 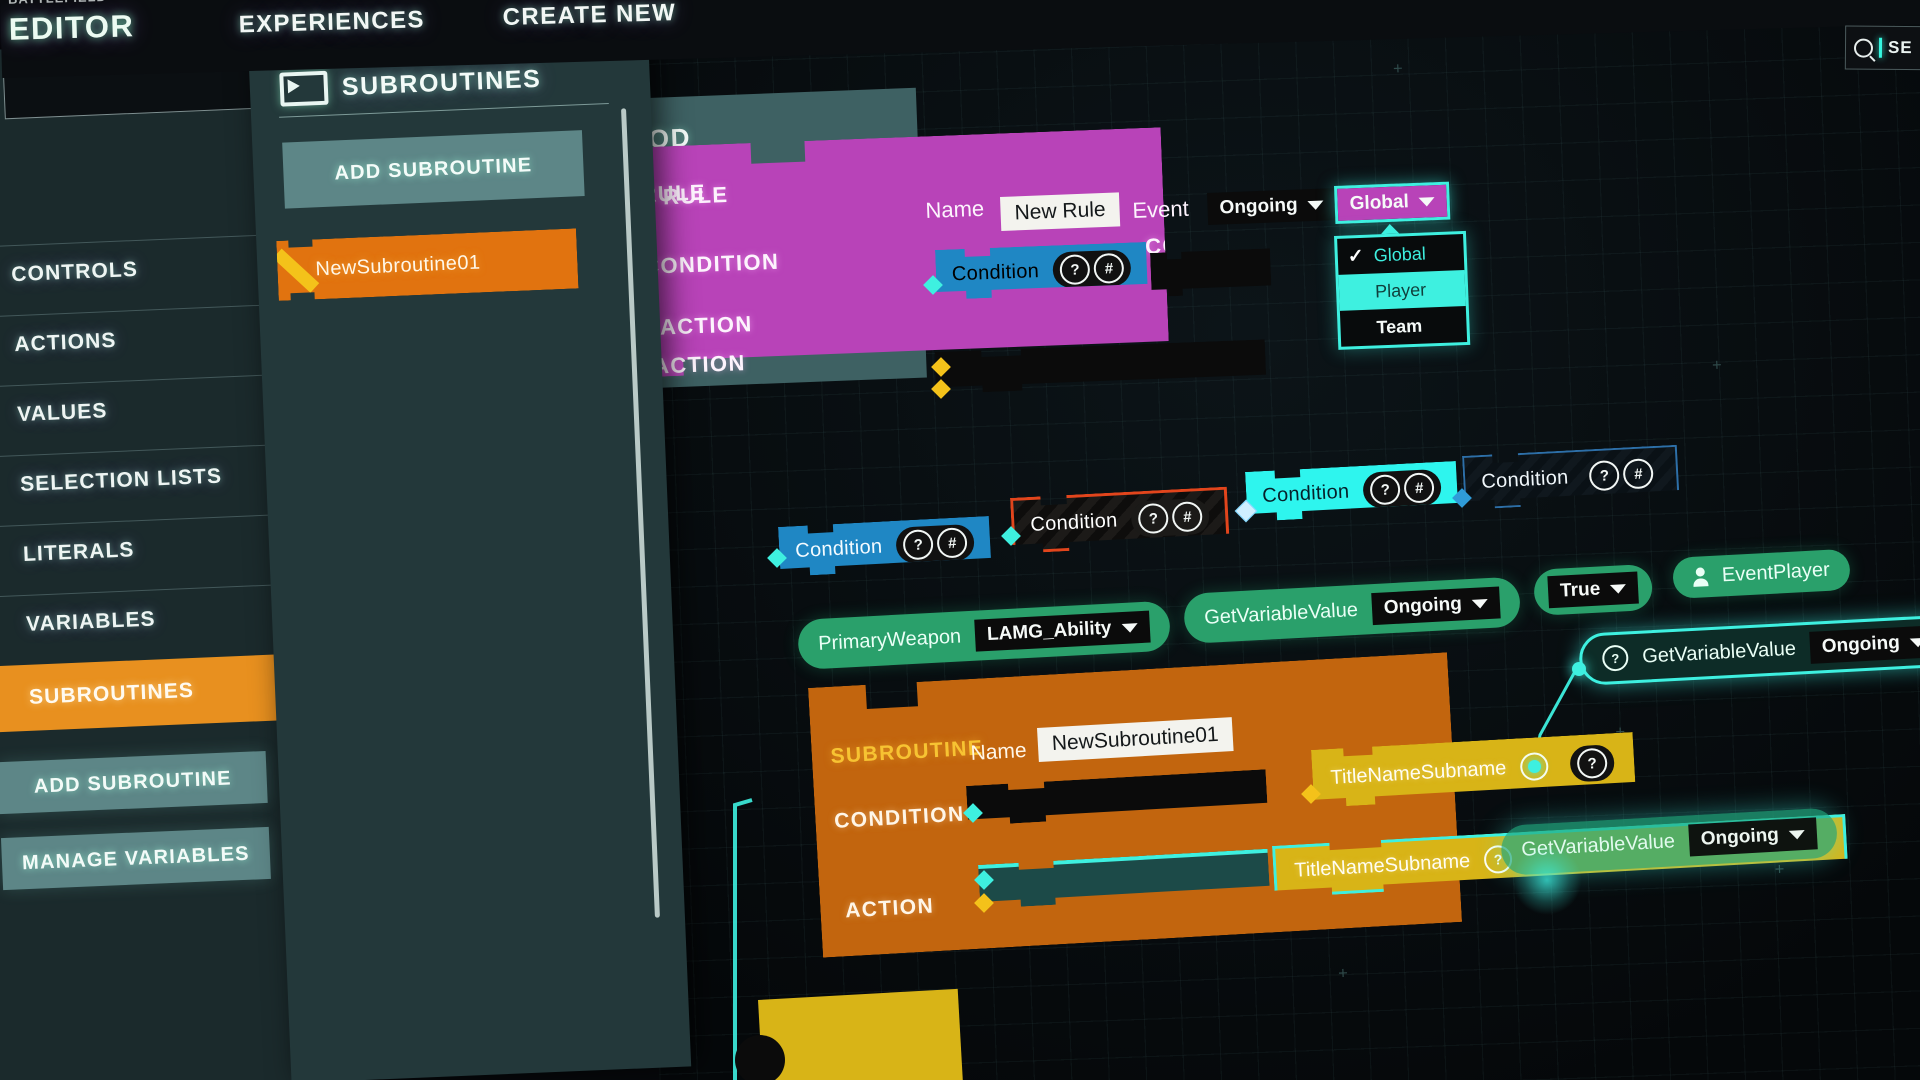 I want to click on sidebar-item-label: ACTIONS, so click(x=65, y=342).